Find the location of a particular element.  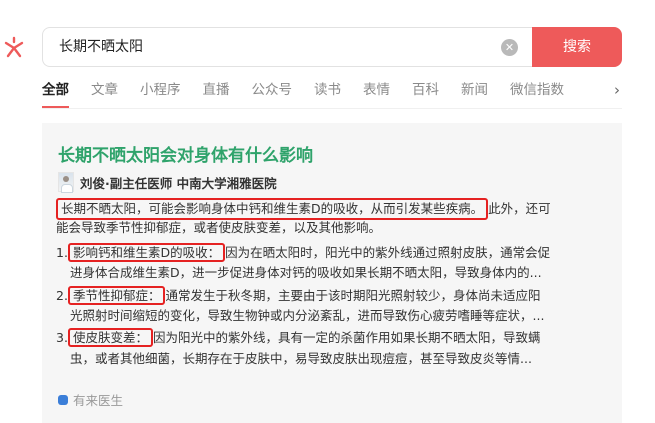

source-logo-icon is located at coordinates (63, 399).